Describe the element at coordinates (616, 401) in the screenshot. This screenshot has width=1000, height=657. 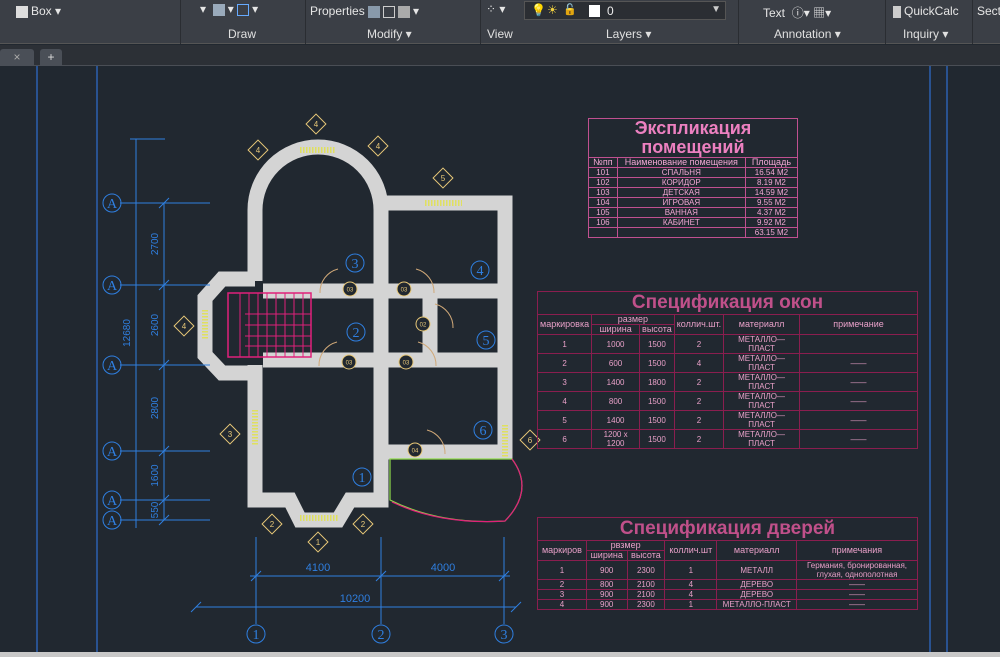
I see `table-cell: 800` at that location.